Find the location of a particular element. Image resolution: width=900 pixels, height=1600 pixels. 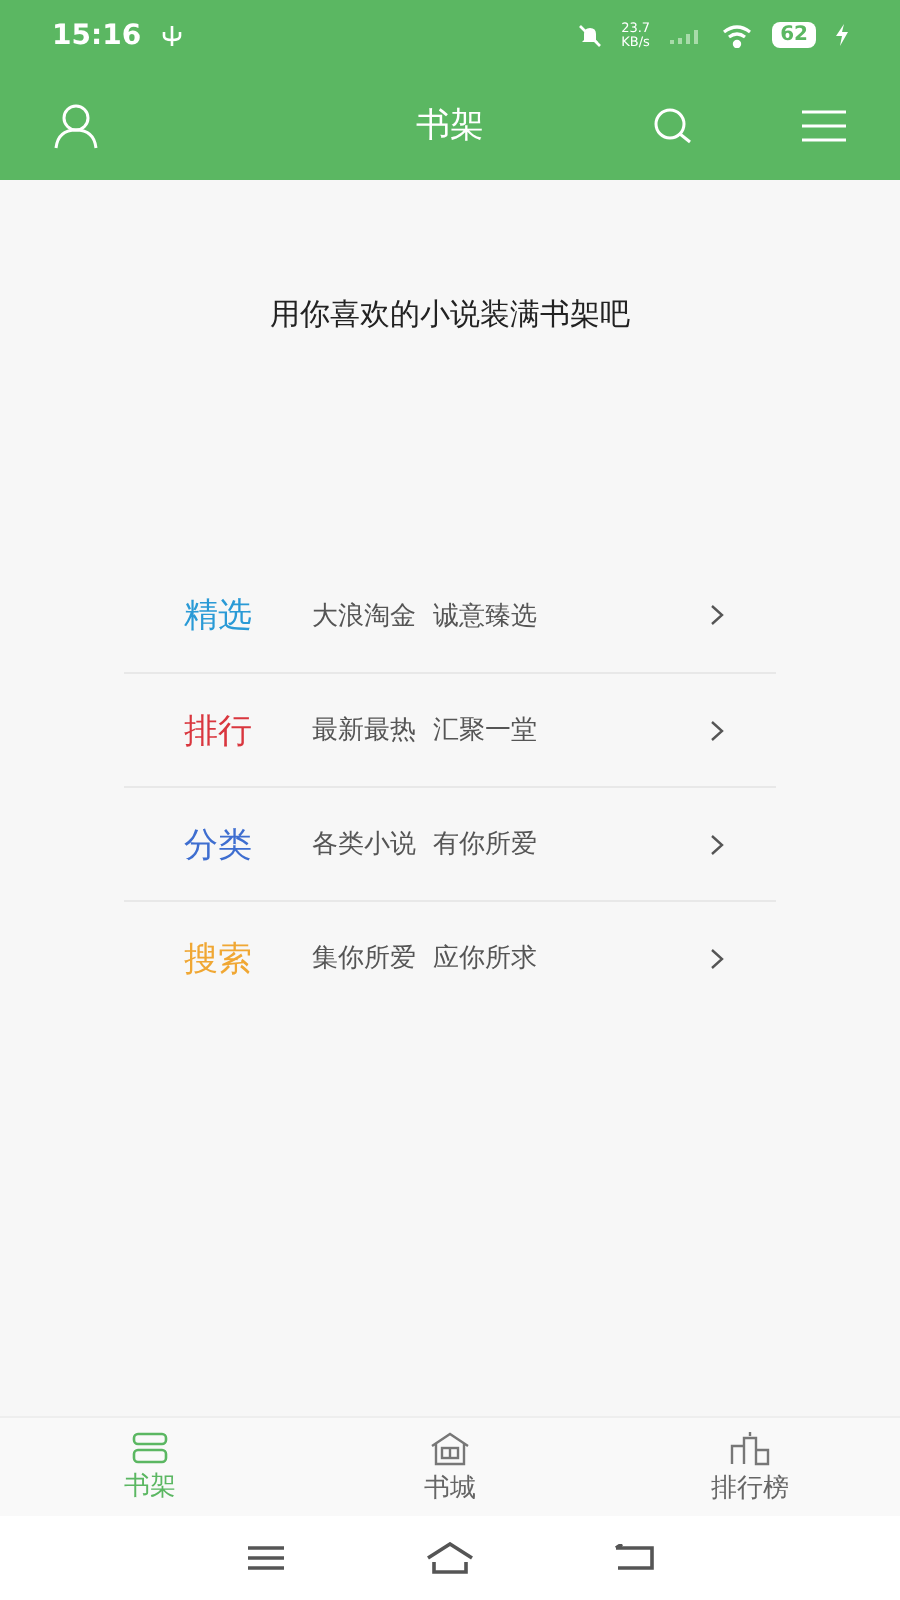

menu-row: 排行 最新最热 汇聚一堂 is located at coordinates (450, 729).